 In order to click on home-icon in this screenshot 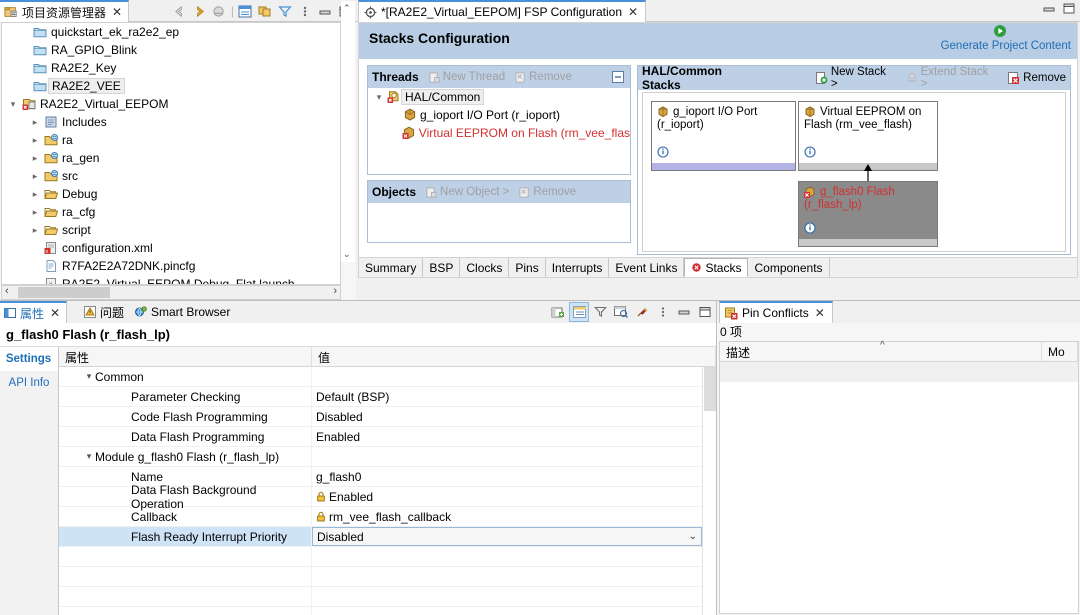, I will do `click(220, 11)`.